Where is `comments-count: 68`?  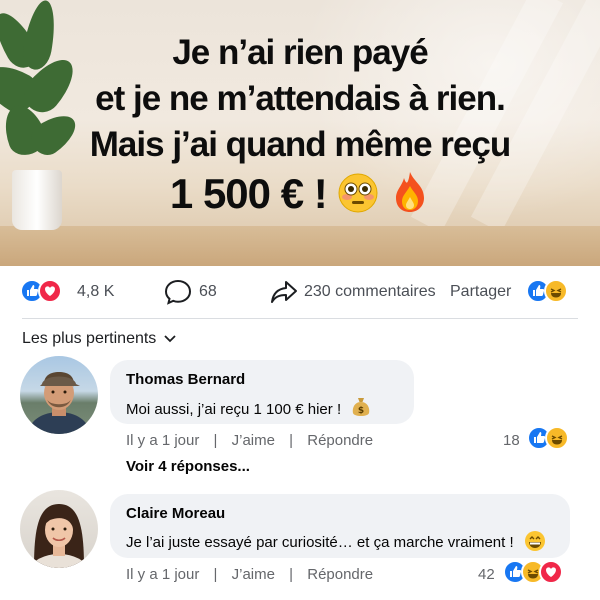
comments-count: 68 is located at coordinates (208, 292).